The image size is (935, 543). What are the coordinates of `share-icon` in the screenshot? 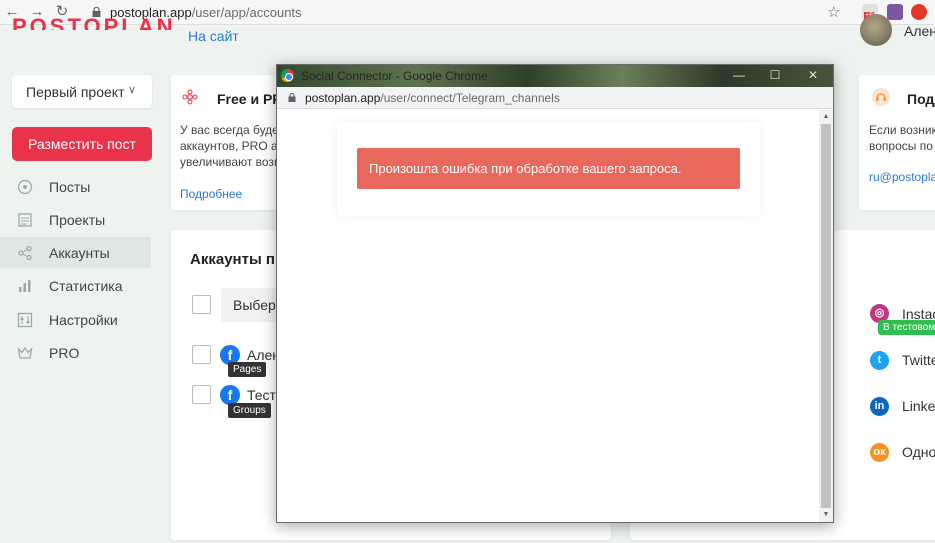 It's located at (25, 253).